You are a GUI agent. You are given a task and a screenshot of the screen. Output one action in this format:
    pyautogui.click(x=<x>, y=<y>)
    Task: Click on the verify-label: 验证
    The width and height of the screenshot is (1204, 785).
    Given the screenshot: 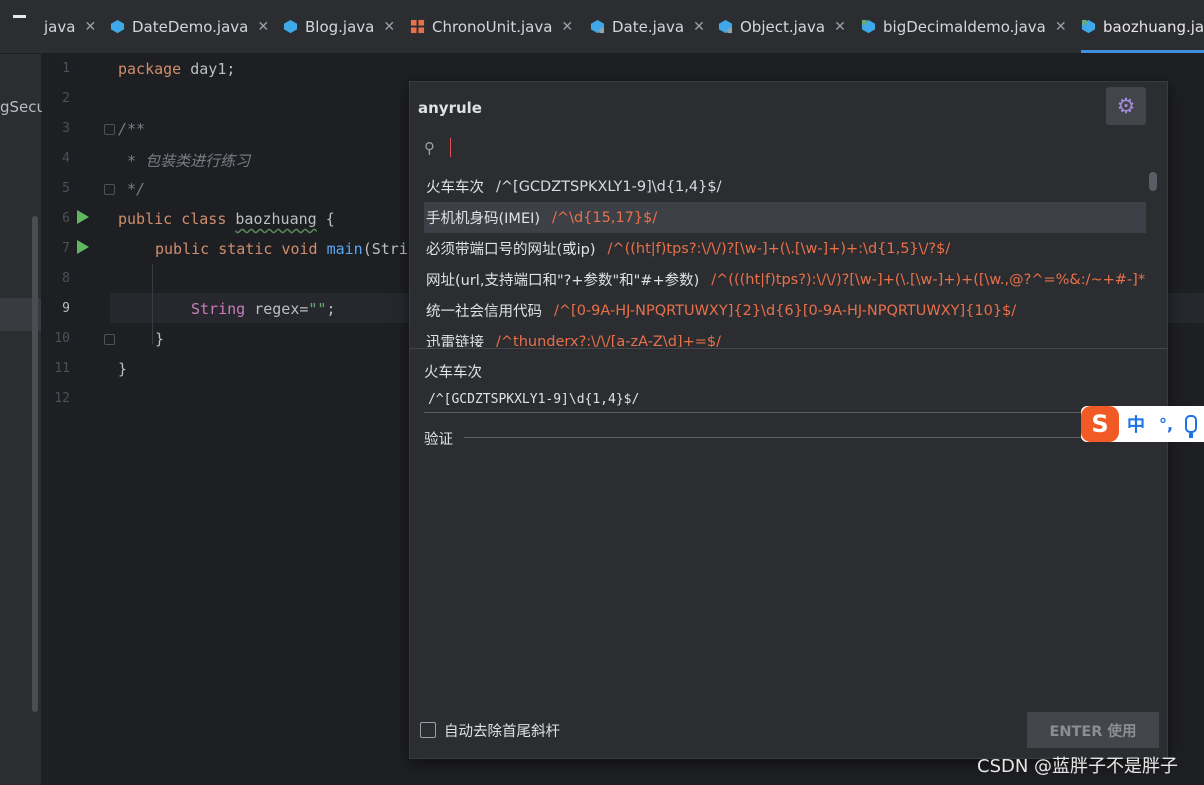 What is the action you would take?
    pyautogui.click(x=438, y=440)
    